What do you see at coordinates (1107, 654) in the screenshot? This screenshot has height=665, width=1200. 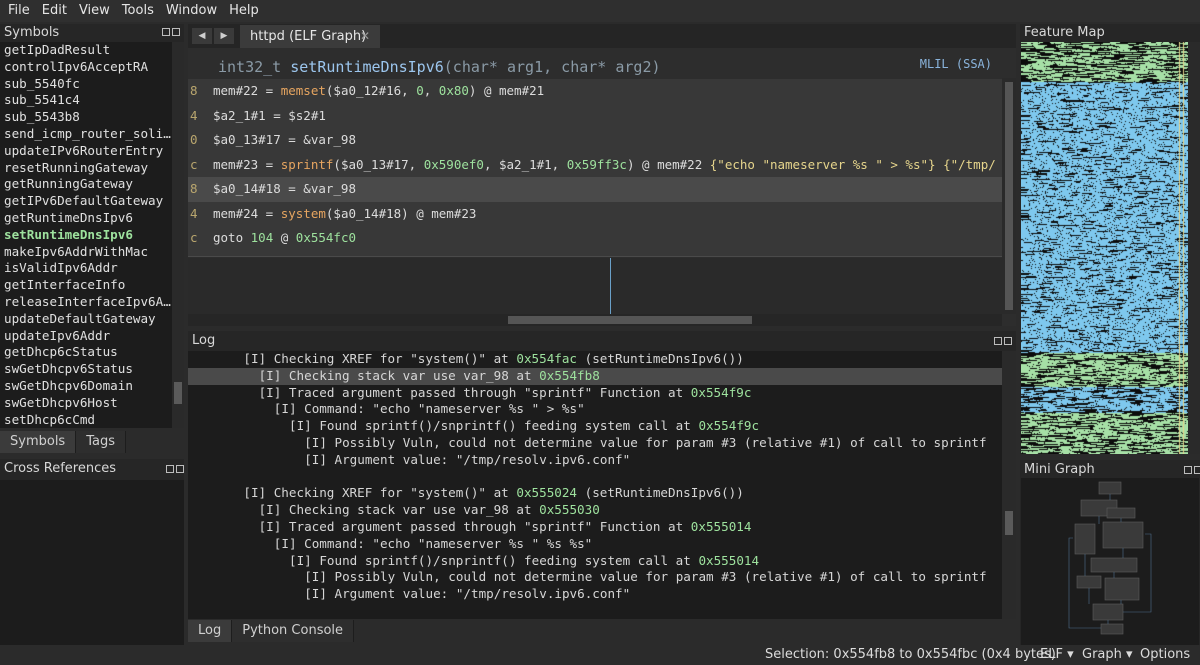 I see `view-type-dropdown: Graph ▾` at bounding box center [1107, 654].